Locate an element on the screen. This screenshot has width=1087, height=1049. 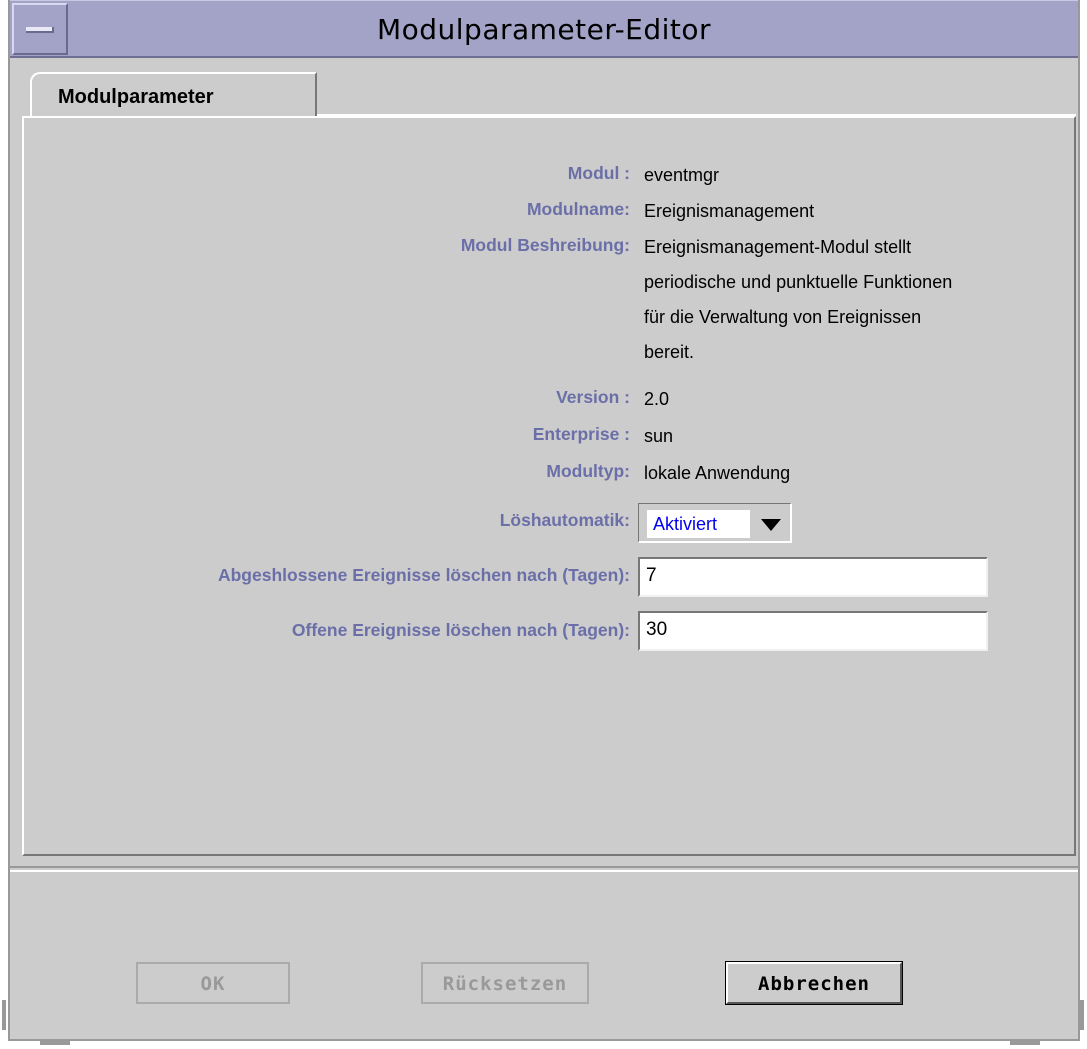
enterprise-value: sun is located at coordinates (659, 436).